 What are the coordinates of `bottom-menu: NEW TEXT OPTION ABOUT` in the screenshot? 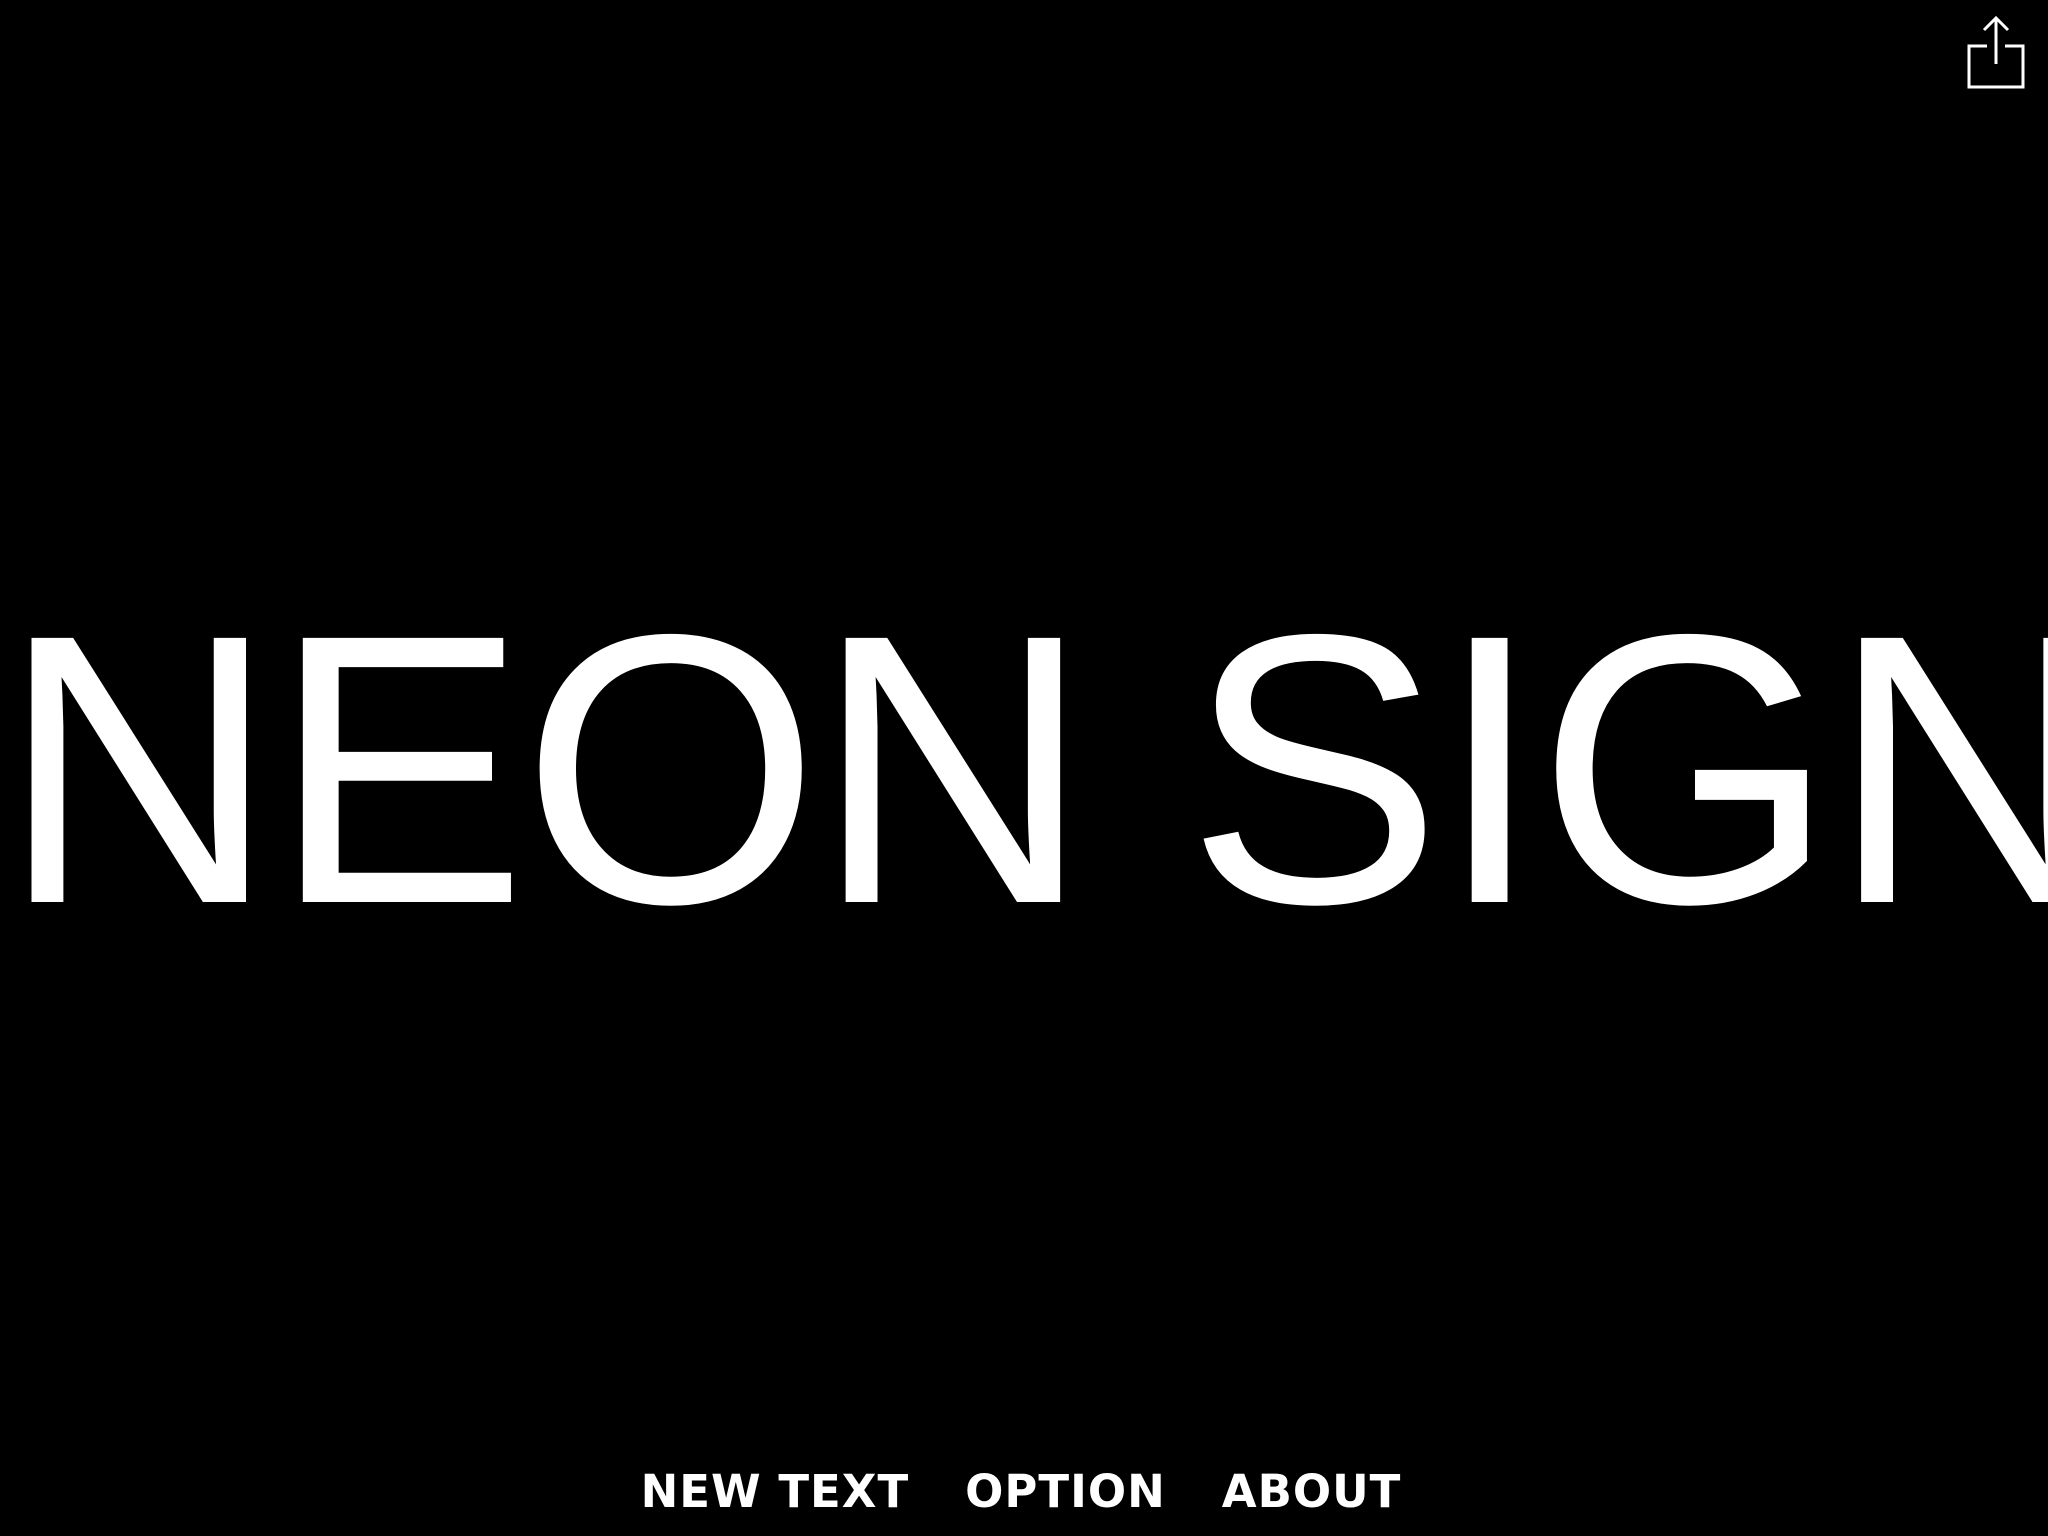 It's located at (1024, 1492).